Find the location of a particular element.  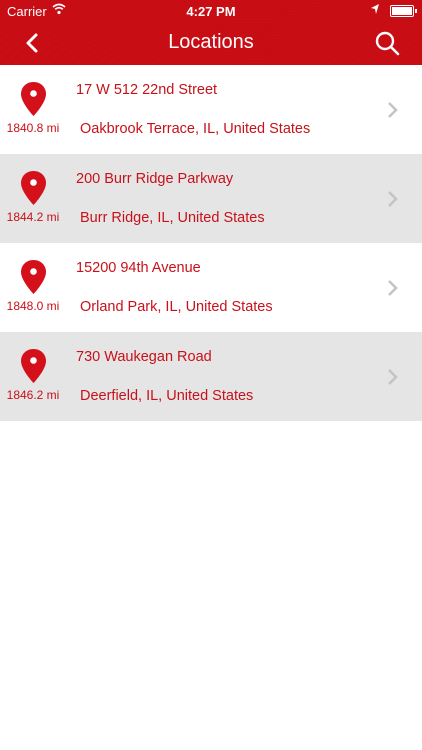

status-time: 4:27 PM is located at coordinates (211, 11).